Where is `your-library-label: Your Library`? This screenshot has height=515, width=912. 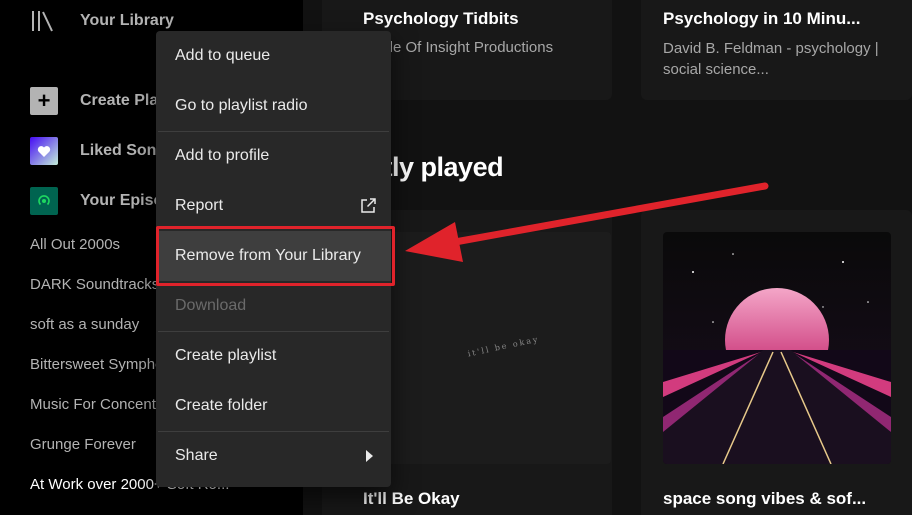
your-library-label: Your Library is located at coordinates (127, 20).